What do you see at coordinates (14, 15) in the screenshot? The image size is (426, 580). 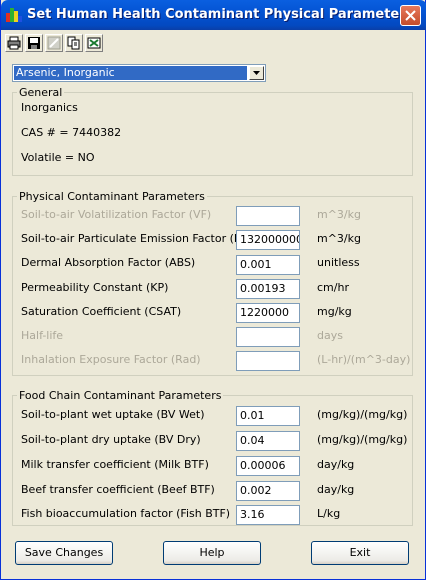 I see `app-icon` at bounding box center [14, 15].